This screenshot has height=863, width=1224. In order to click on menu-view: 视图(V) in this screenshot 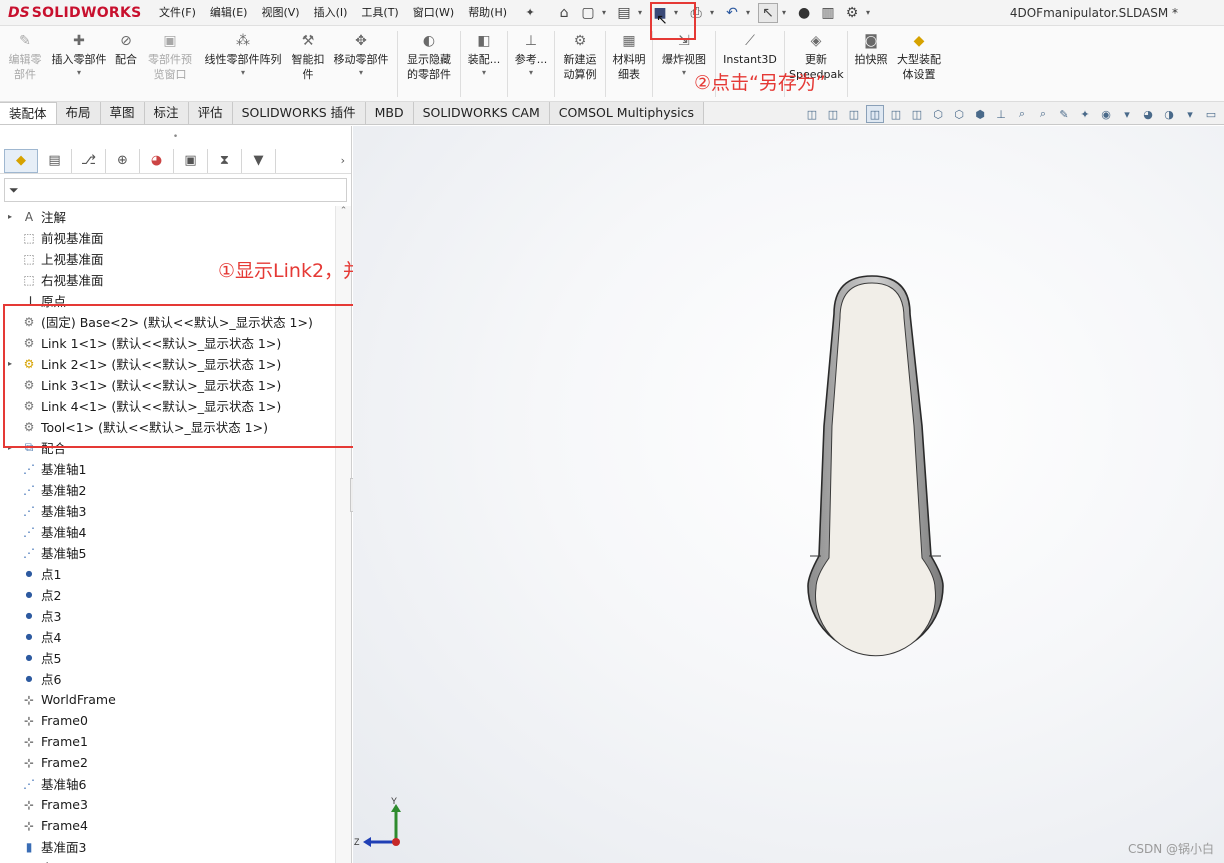, I will do `click(280, 13)`.